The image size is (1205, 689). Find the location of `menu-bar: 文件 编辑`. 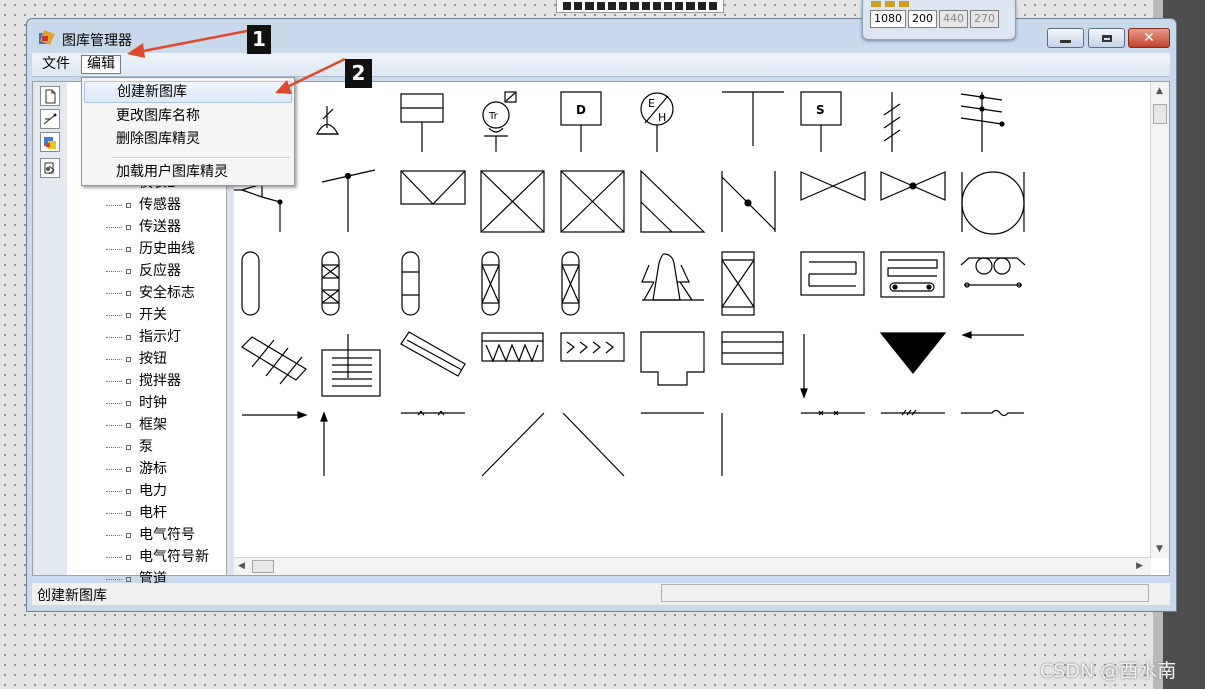

menu-bar: 文件 编辑 is located at coordinates (601, 65).